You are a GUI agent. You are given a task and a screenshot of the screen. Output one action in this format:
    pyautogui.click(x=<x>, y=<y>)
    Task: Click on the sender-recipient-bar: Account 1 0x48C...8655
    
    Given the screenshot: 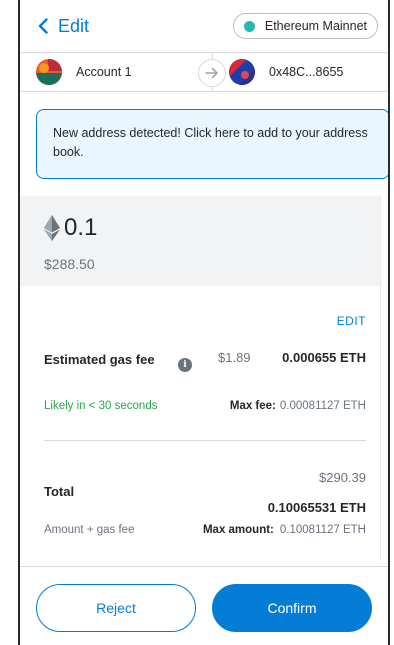 What is the action you would take?
    pyautogui.click(x=204, y=72)
    